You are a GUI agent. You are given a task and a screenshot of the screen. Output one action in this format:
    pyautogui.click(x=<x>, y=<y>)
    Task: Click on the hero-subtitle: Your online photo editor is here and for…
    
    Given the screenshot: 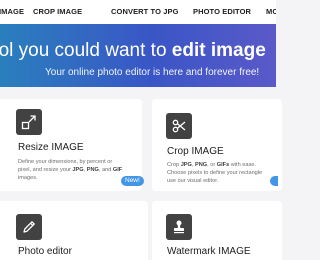 What is the action you would take?
    pyautogui.click(x=152, y=72)
    